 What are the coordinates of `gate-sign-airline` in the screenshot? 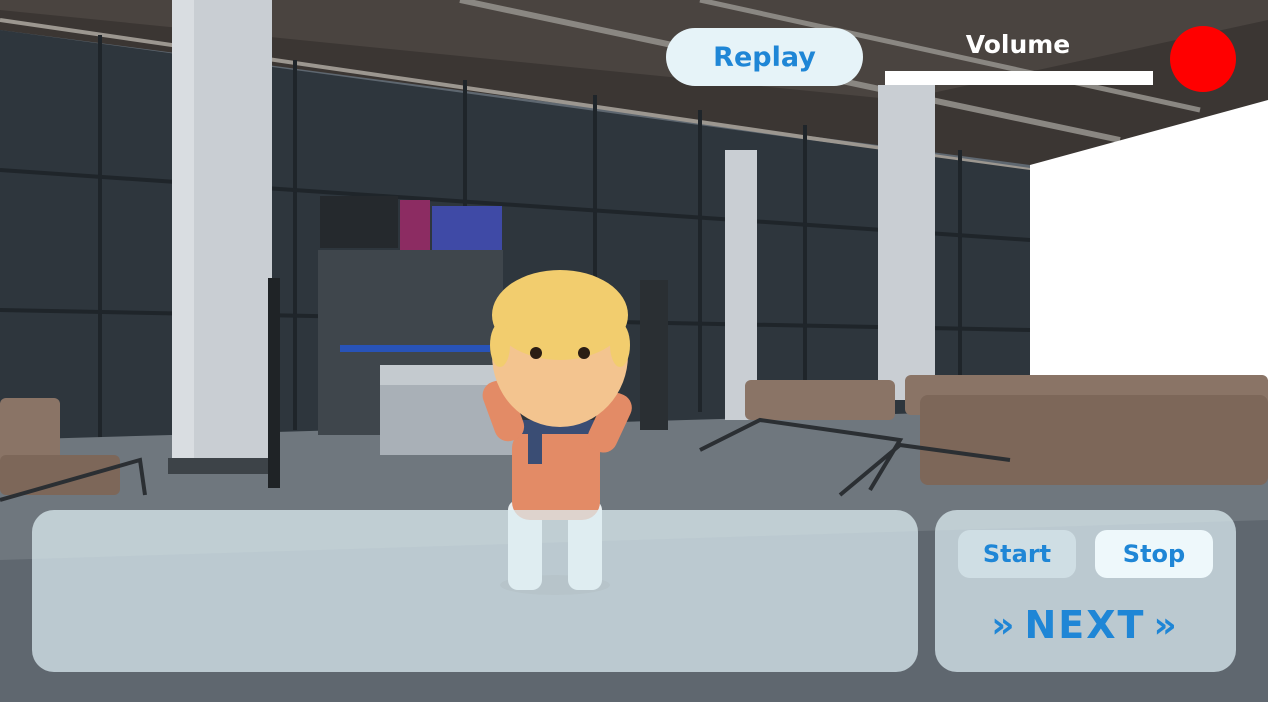 It's located at (467, 229).